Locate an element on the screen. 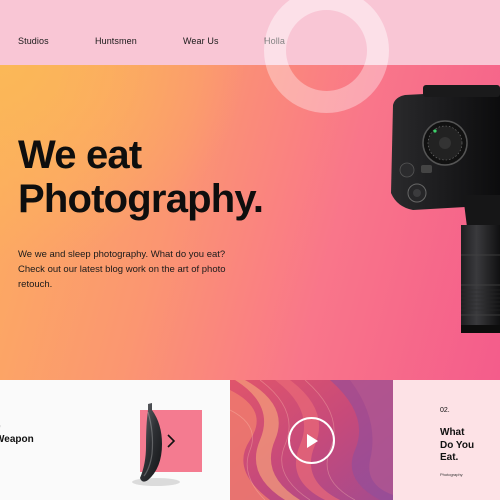 This screenshot has width=500, height=500. card-blog-number: 02. is located at coordinates (445, 410).